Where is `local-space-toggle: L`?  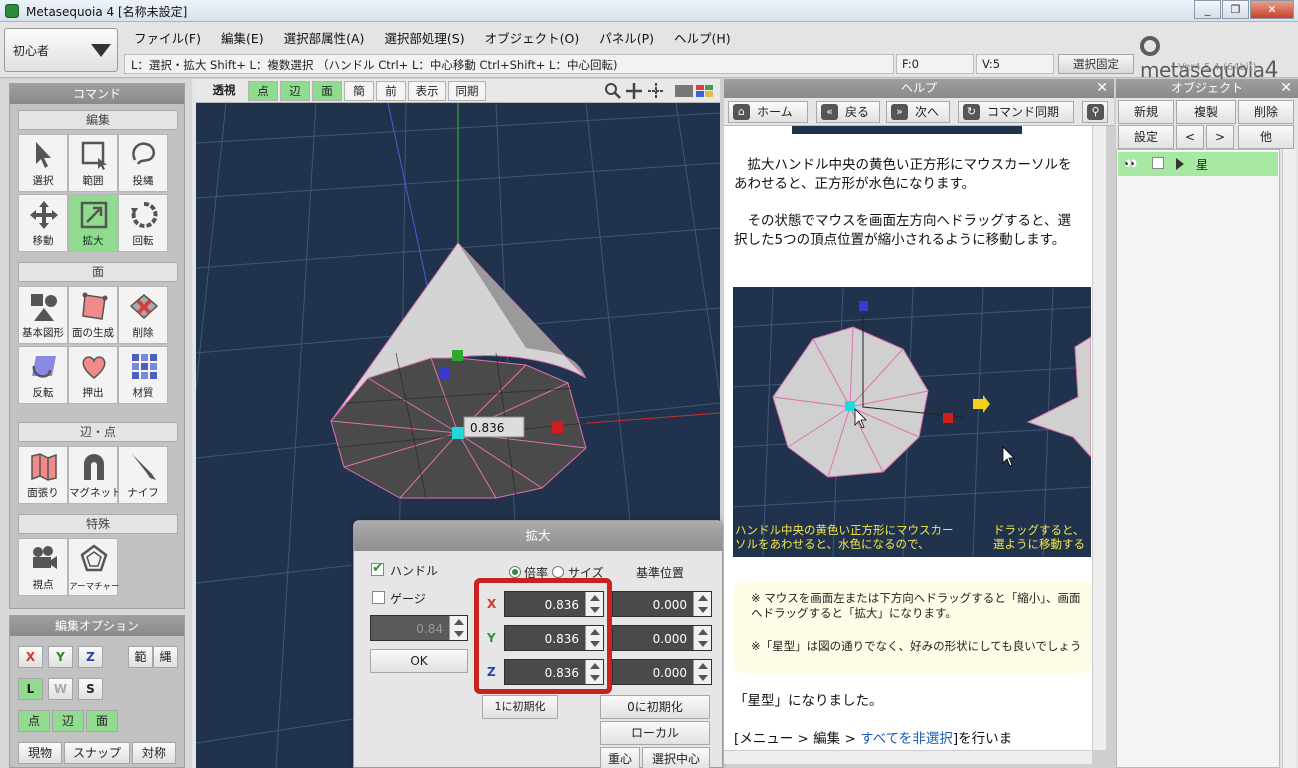
local-space-toggle: L is located at coordinates (30, 689).